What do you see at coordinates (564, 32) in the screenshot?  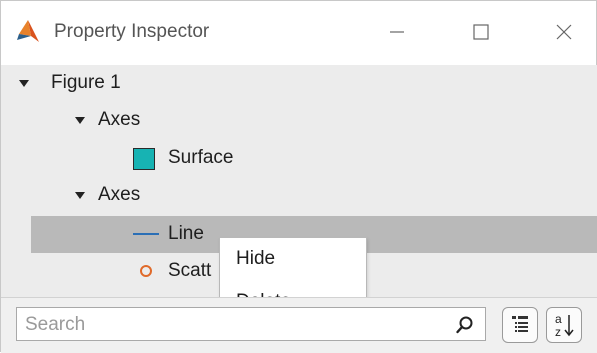 I see `close-icon` at bounding box center [564, 32].